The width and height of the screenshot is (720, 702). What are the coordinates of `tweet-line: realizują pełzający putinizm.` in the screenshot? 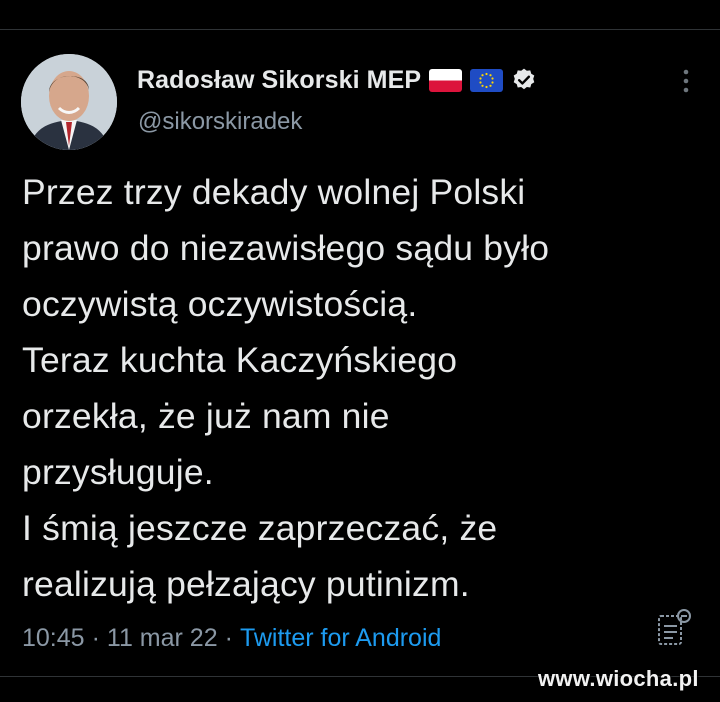 It's located at (246, 584).